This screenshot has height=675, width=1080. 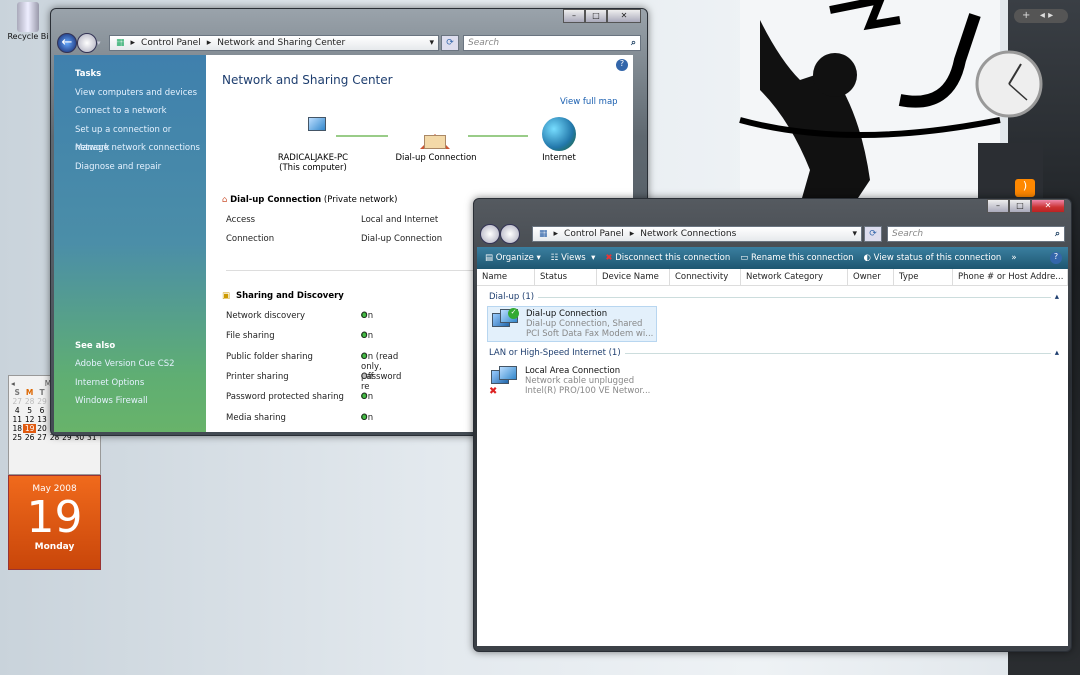 What do you see at coordinates (130, 401) in the screenshot?
I see `link-windows-firewall: Windows Firewall` at bounding box center [130, 401].